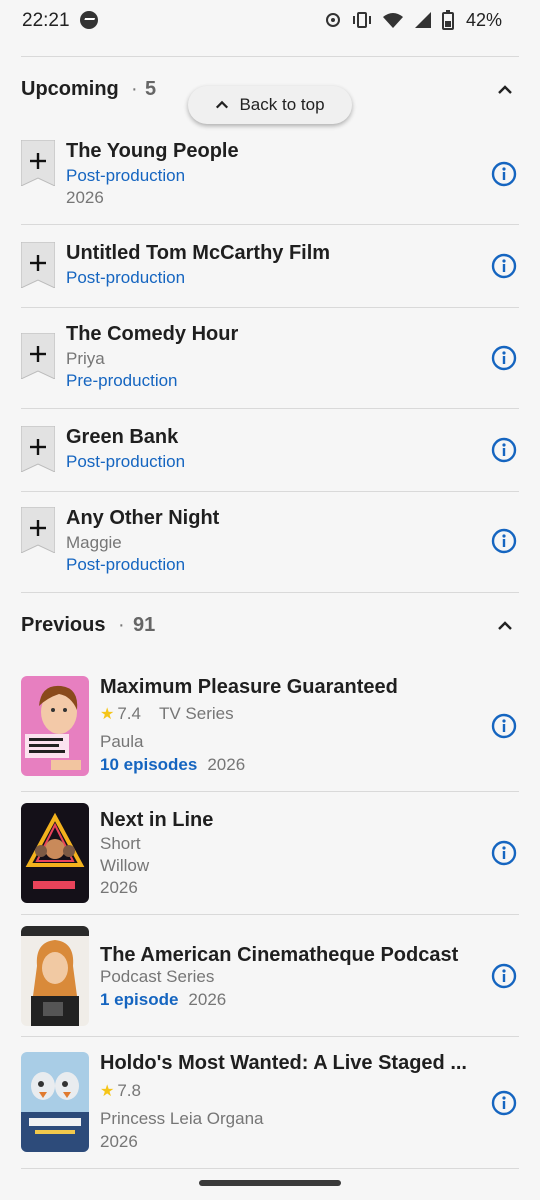  Describe the element at coordinates (151, 89) in the screenshot. I see `section-count: 5` at that location.